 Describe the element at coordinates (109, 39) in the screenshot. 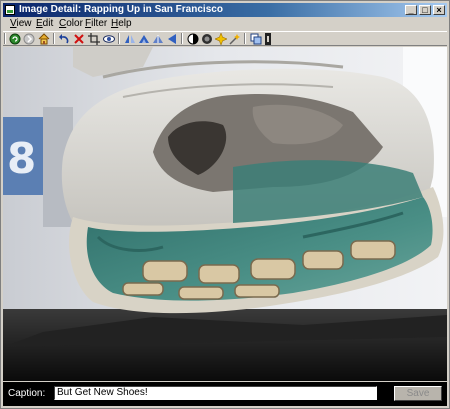

I see `red-eye-icon` at that location.